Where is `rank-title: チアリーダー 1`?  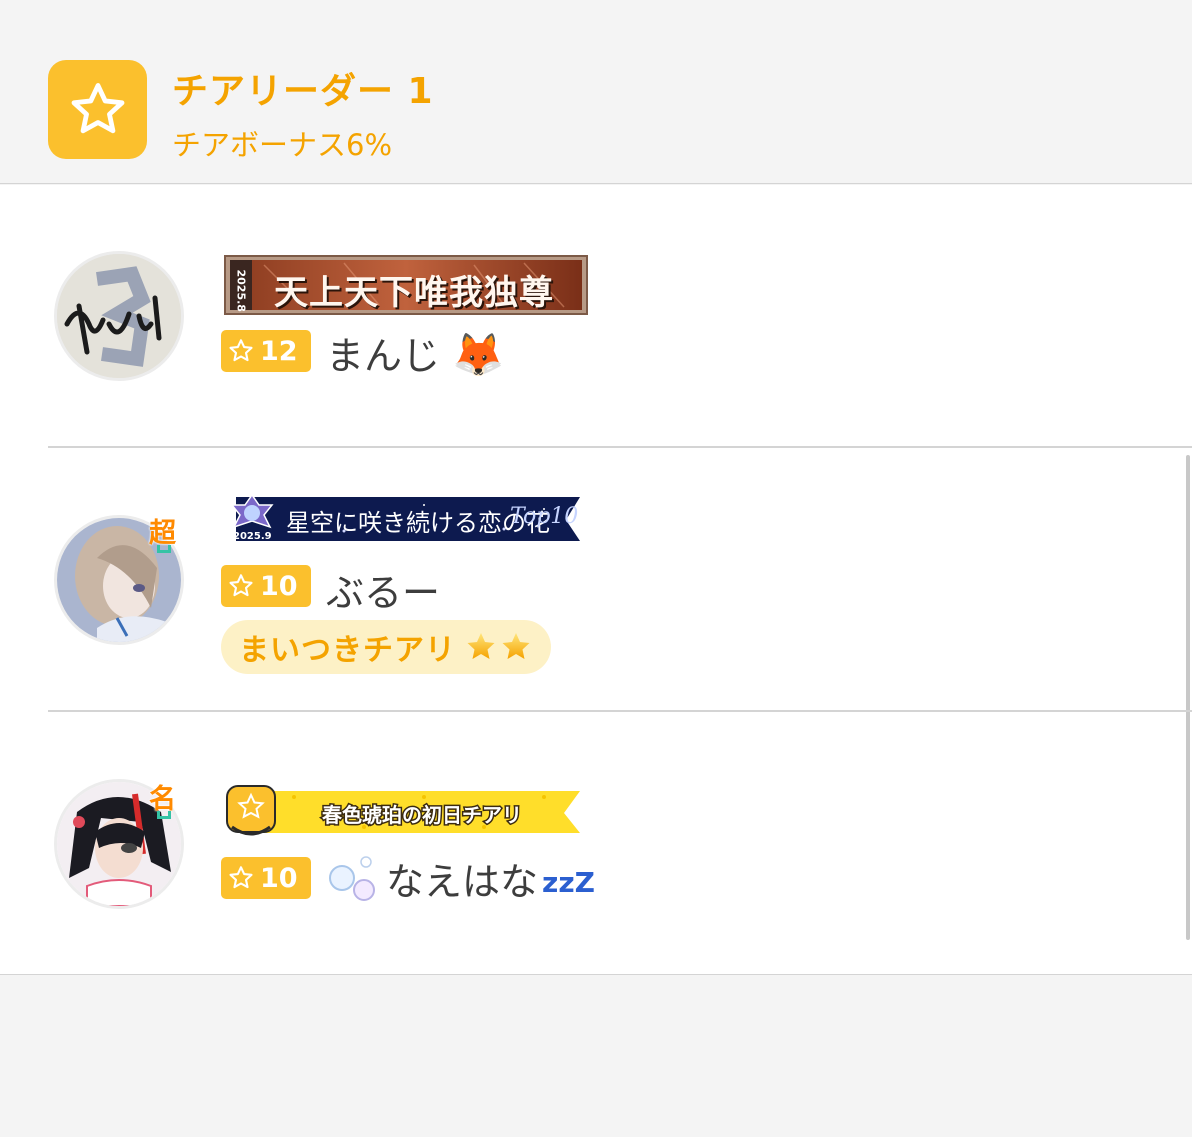 rank-title: チアリーダー 1 is located at coordinates (303, 91).